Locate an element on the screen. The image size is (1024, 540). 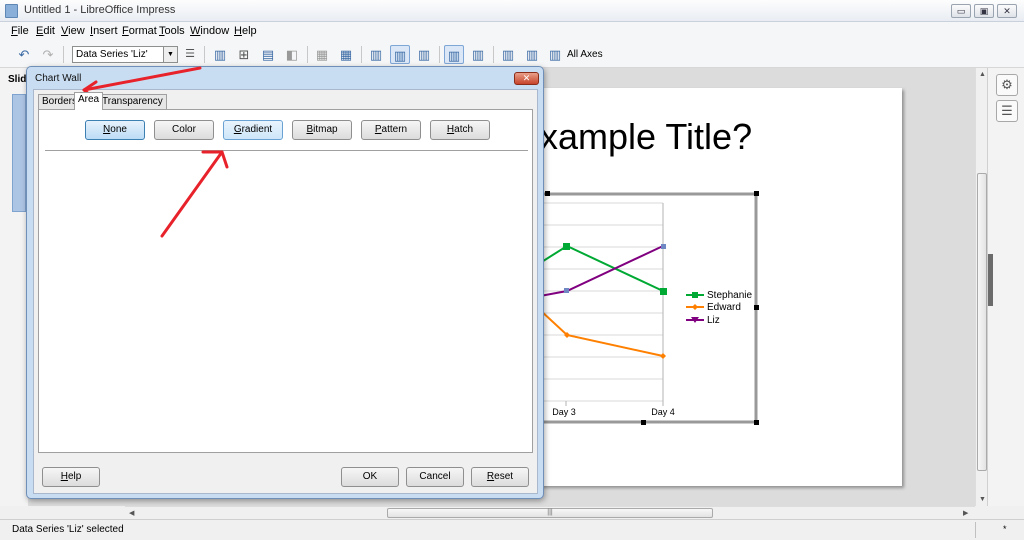
fill-bitmap-button: Bitmap is located at coordinates (322, 130).